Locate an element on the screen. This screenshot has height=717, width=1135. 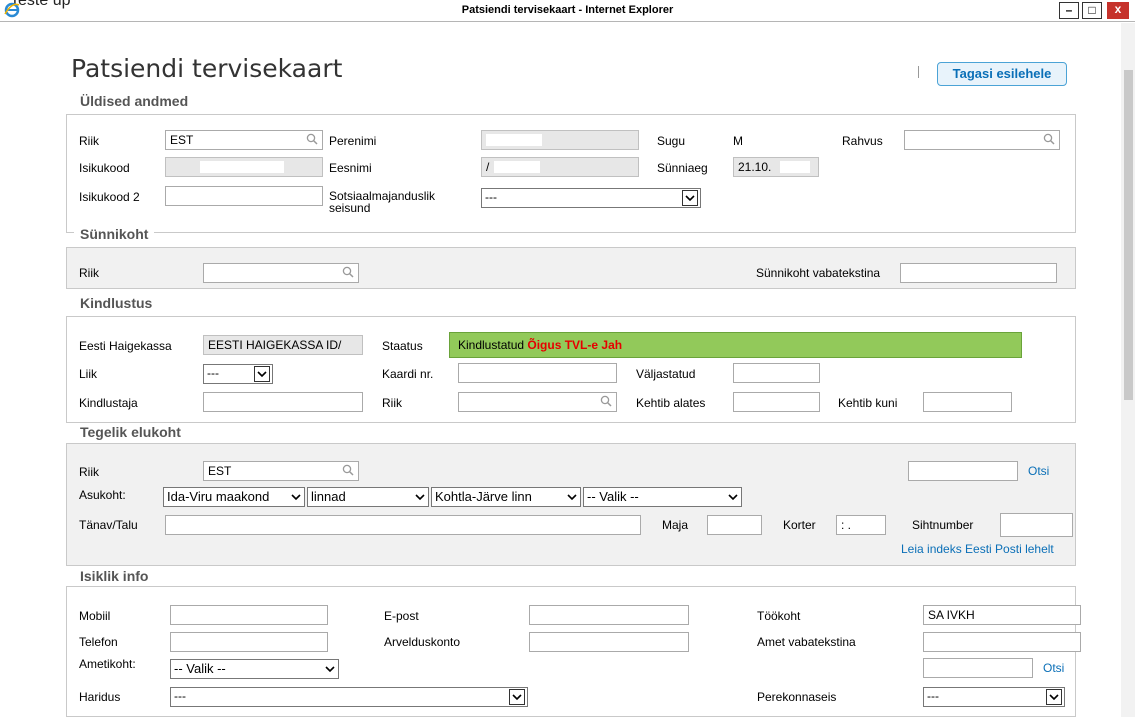
maximize-button: □ is located at coordinates (1092, 10).